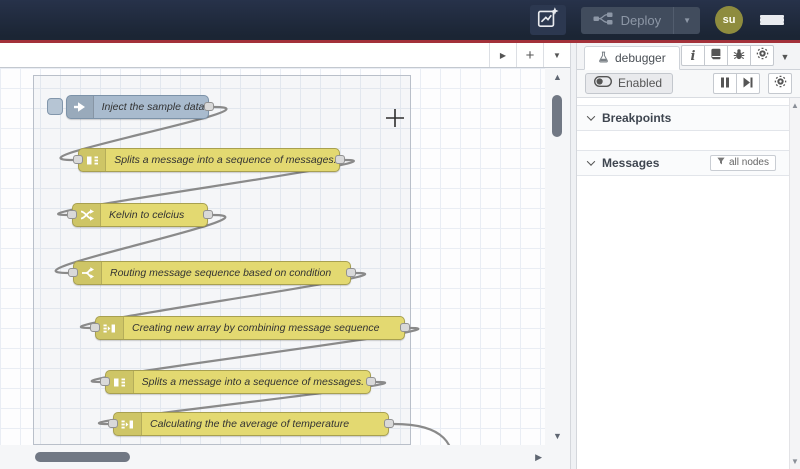 This screenshot has height=469, width=800. Describe the element at coordinates (88, 273) in the screenshot. I see `switch-fork-icon` at that location.